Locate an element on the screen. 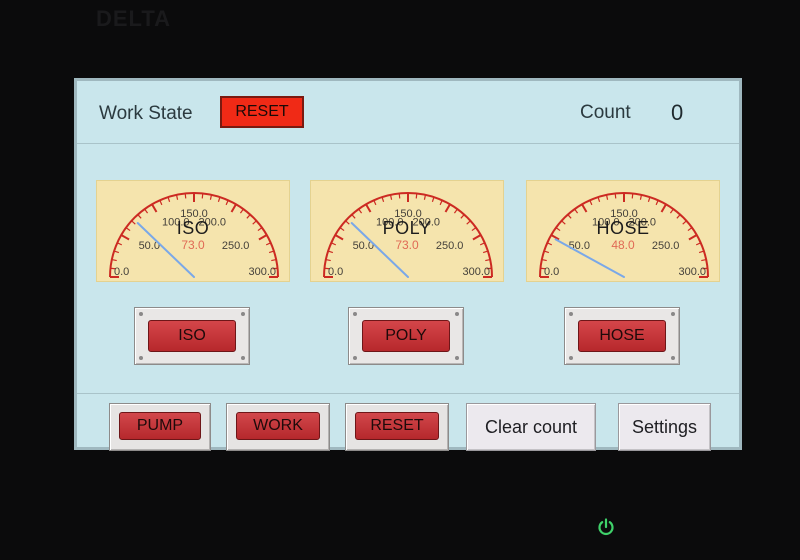 The image size is (800, 560). work-button: WORK is located at coordinates (278, 426).